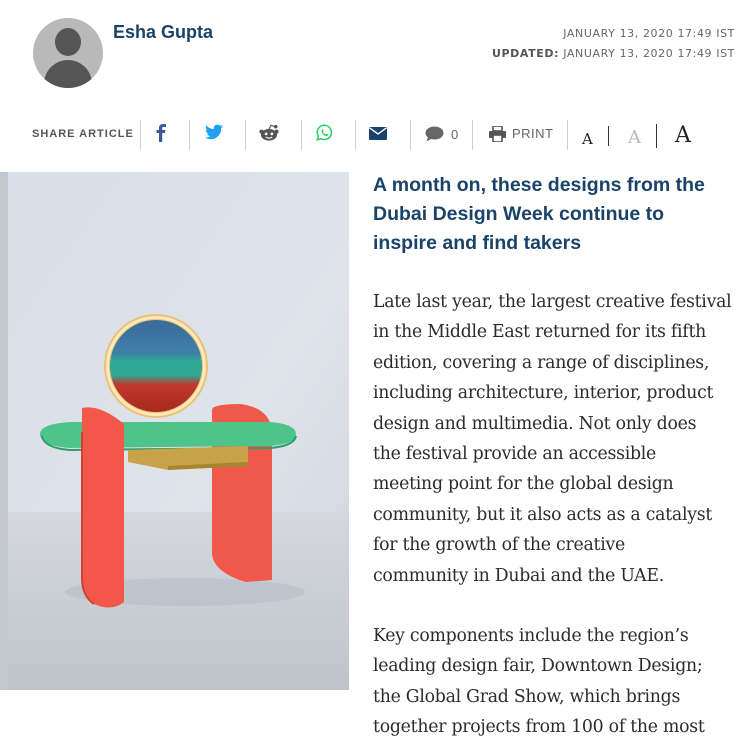  What do you see at coordinates (434, 134) in the screenshot?
I see `comment-icon` at bounding box center [434, 134].